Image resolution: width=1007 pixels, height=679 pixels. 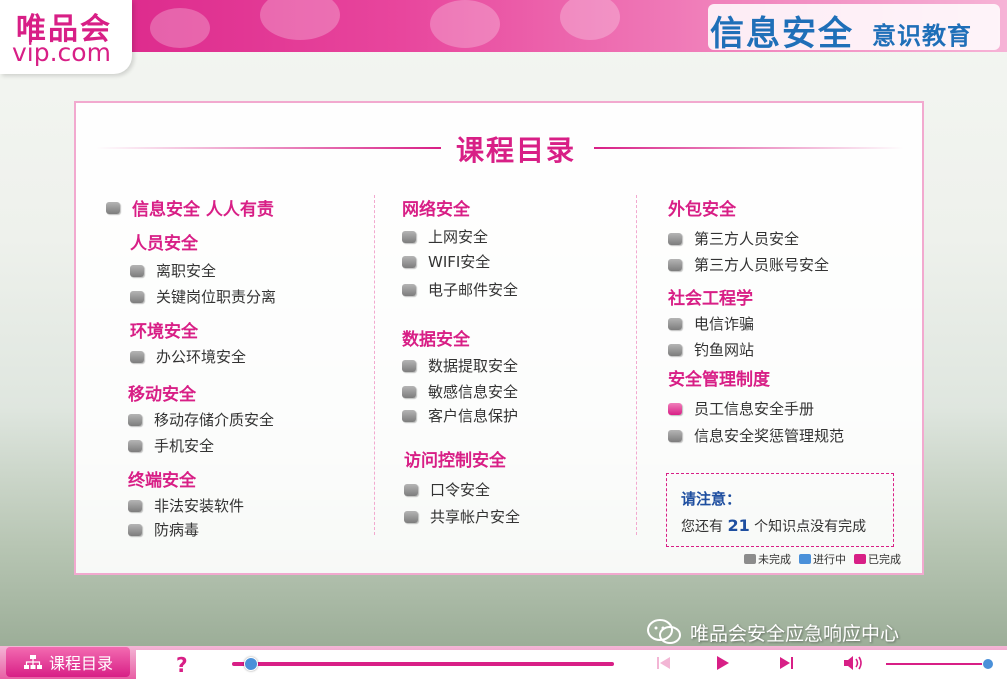 I want to click on course-item-label: 非法安装软件, so click(x=199, y=506).